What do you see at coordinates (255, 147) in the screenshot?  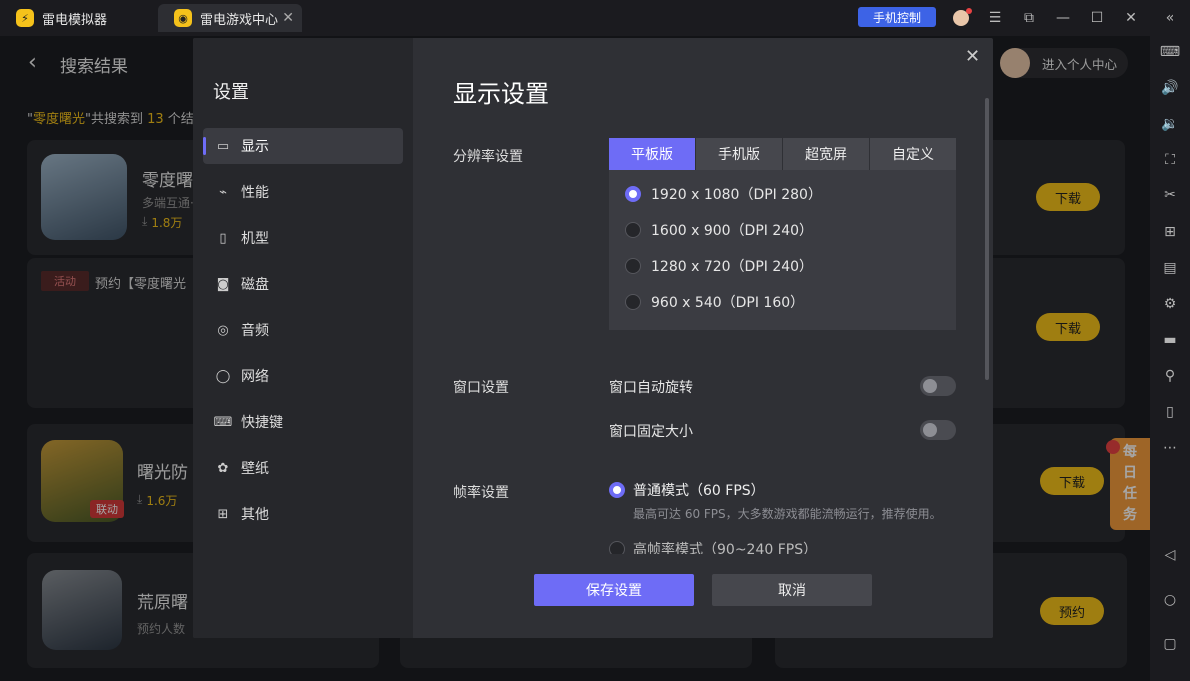 I see `nav-item-label: 显示` at bounding box center [255, 147].